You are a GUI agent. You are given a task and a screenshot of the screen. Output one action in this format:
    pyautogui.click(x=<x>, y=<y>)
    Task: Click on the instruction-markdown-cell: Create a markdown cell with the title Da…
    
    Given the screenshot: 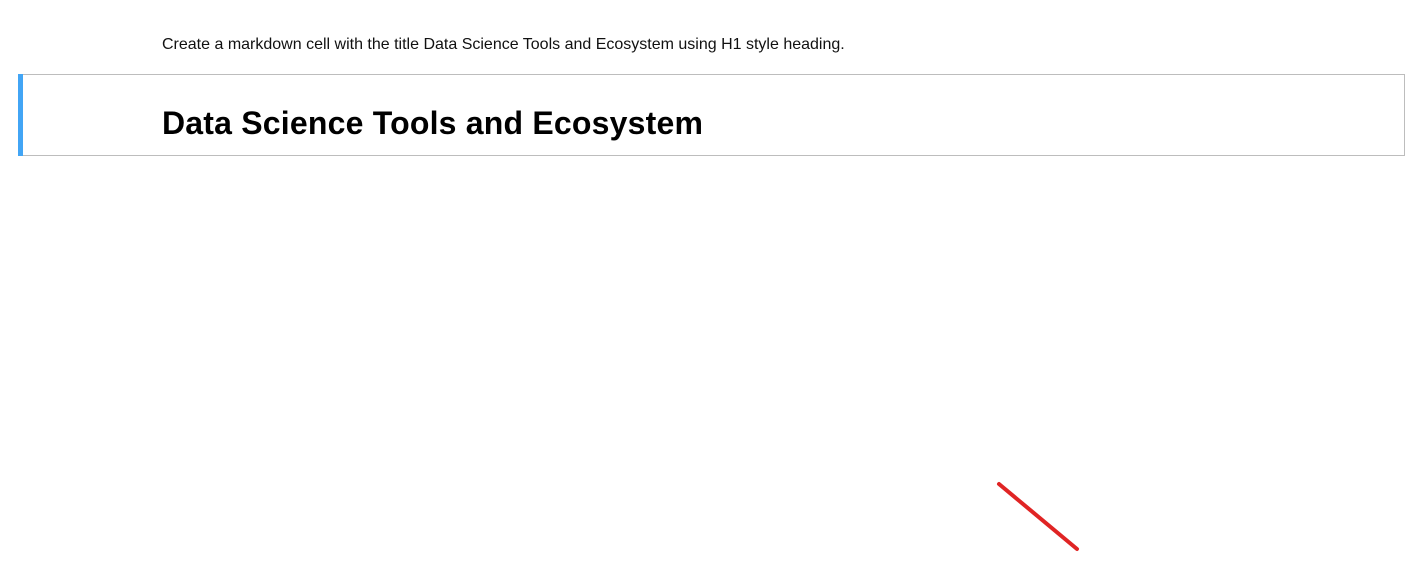 What is the action you would take?
    pyautogui.click(x=712, y=46)
    